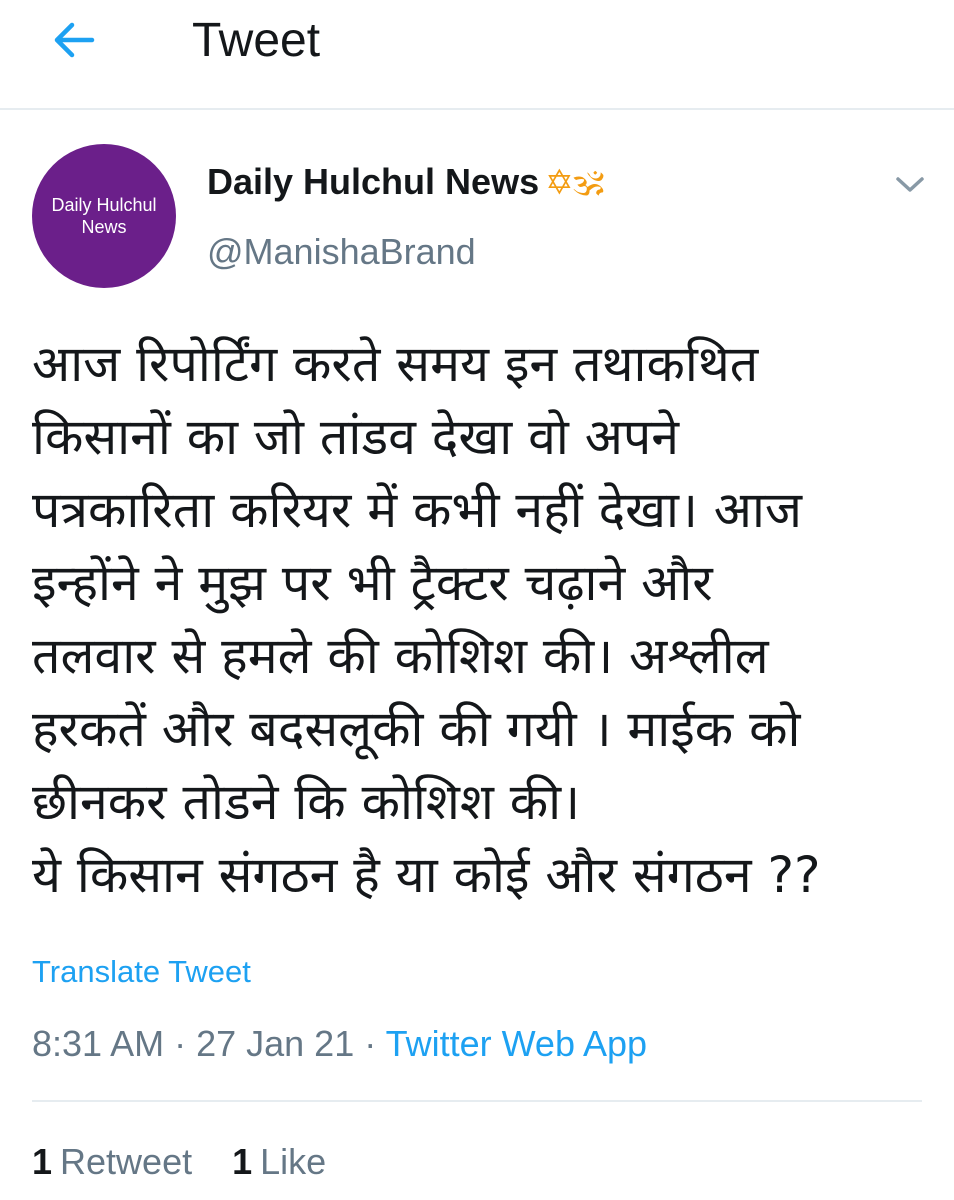 The width and height of the screenshot is (954, 1200). I want to click on author-handle: @ManishaBrand, so click(341, 252).